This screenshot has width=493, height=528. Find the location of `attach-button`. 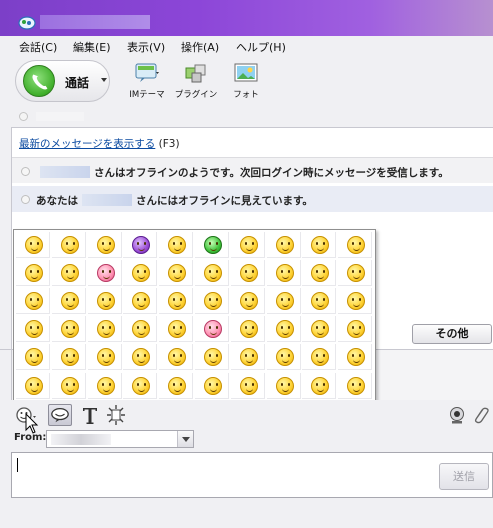

attach-button is located at coordinates (481, 415).